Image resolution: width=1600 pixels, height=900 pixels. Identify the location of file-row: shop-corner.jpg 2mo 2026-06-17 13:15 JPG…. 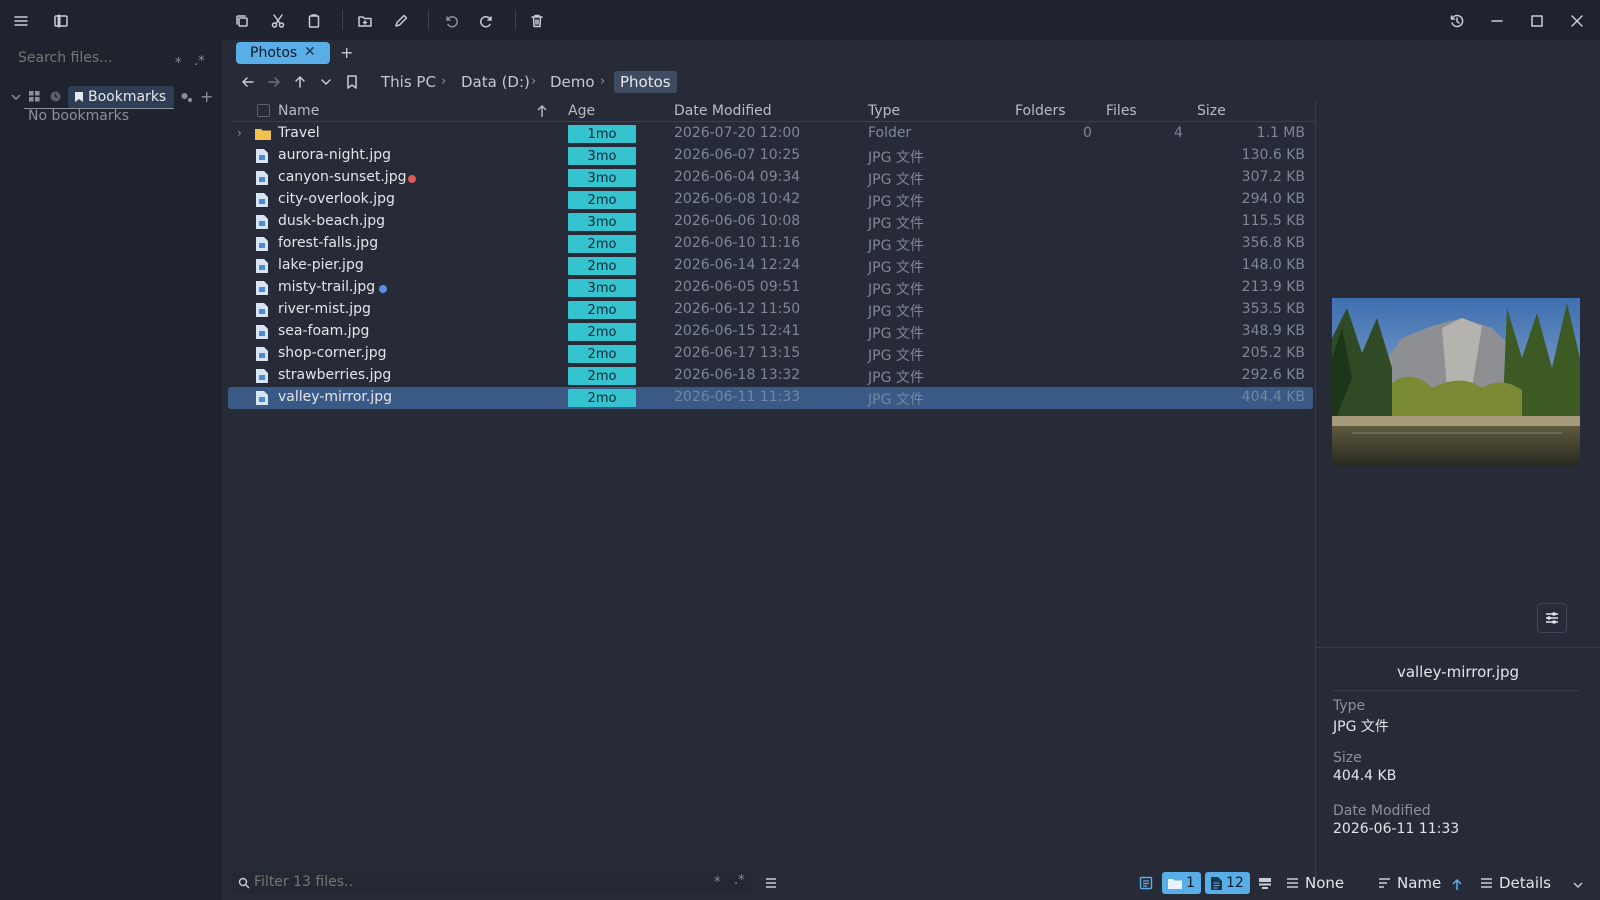
(770, 354).